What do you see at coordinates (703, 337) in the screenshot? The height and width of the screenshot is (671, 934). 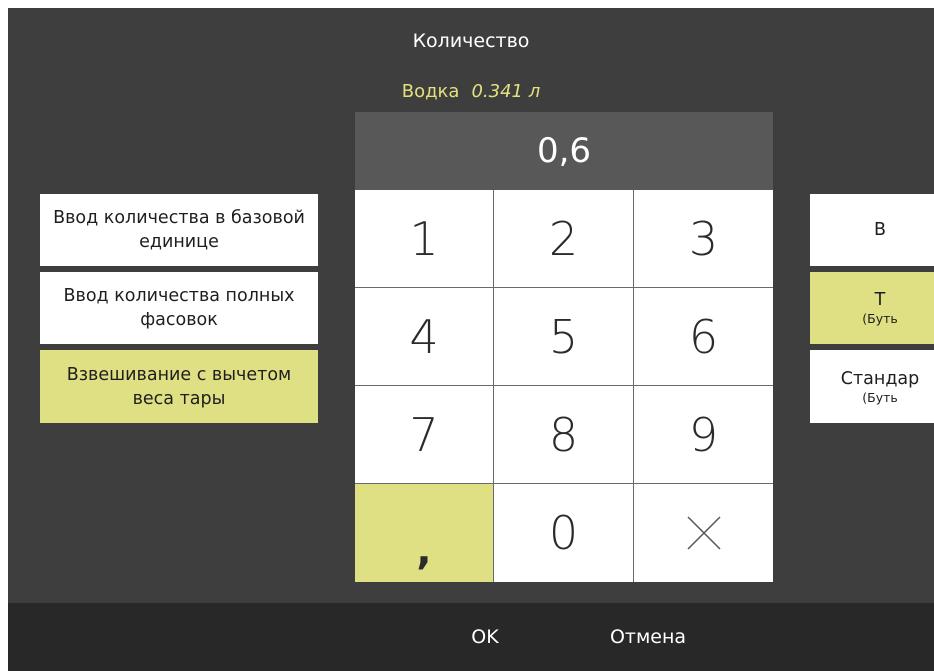 I see `key-6: 6` at bounding box center [703, 337].